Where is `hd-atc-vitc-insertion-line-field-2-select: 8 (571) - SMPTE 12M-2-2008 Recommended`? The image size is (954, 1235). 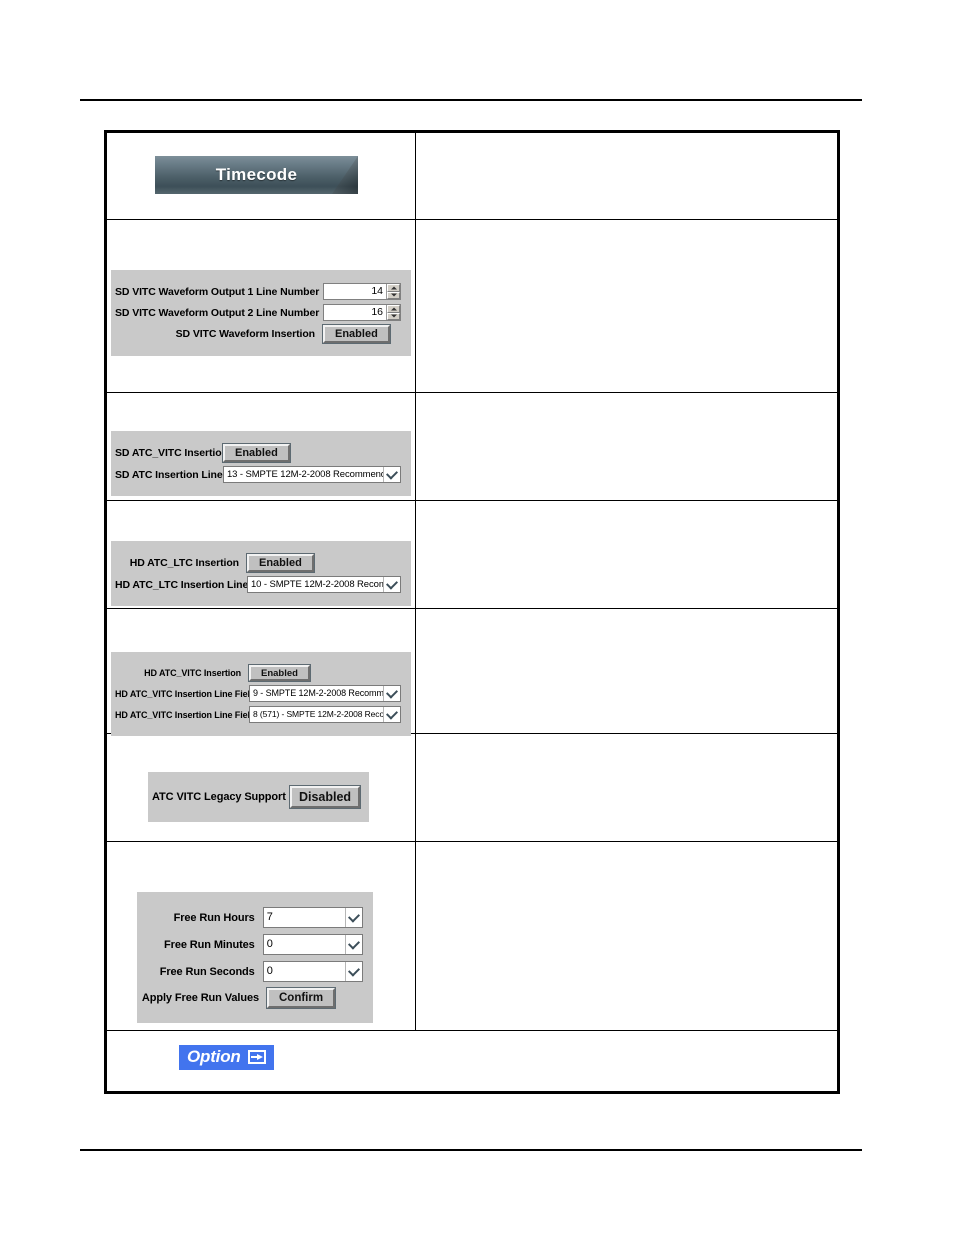
hd-atc-vitc-insertion-line-field-2-select: 8 (571) - SMPTE 12M-2-2008 Recommended is located at coordinates (325, 714).